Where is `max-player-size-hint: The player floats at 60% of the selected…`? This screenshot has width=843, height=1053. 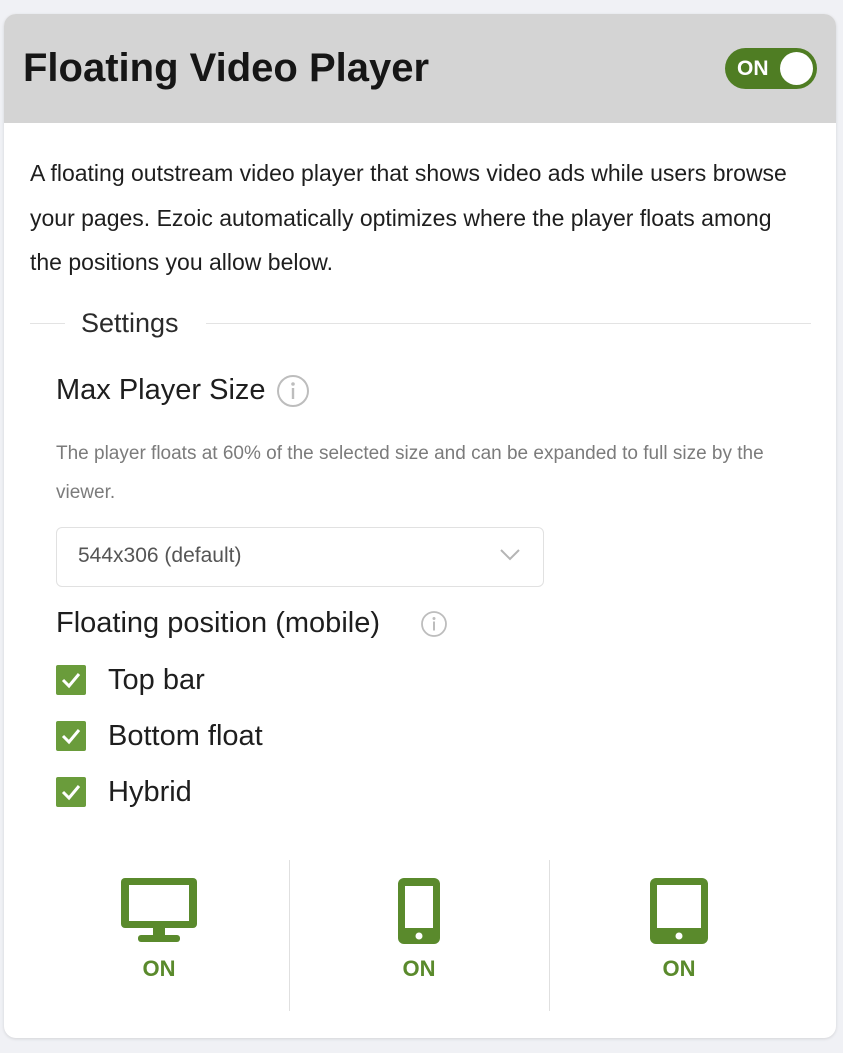 max-player-size-hint: The player floats at 60% of the selected… is located at coordinates (410, 473).